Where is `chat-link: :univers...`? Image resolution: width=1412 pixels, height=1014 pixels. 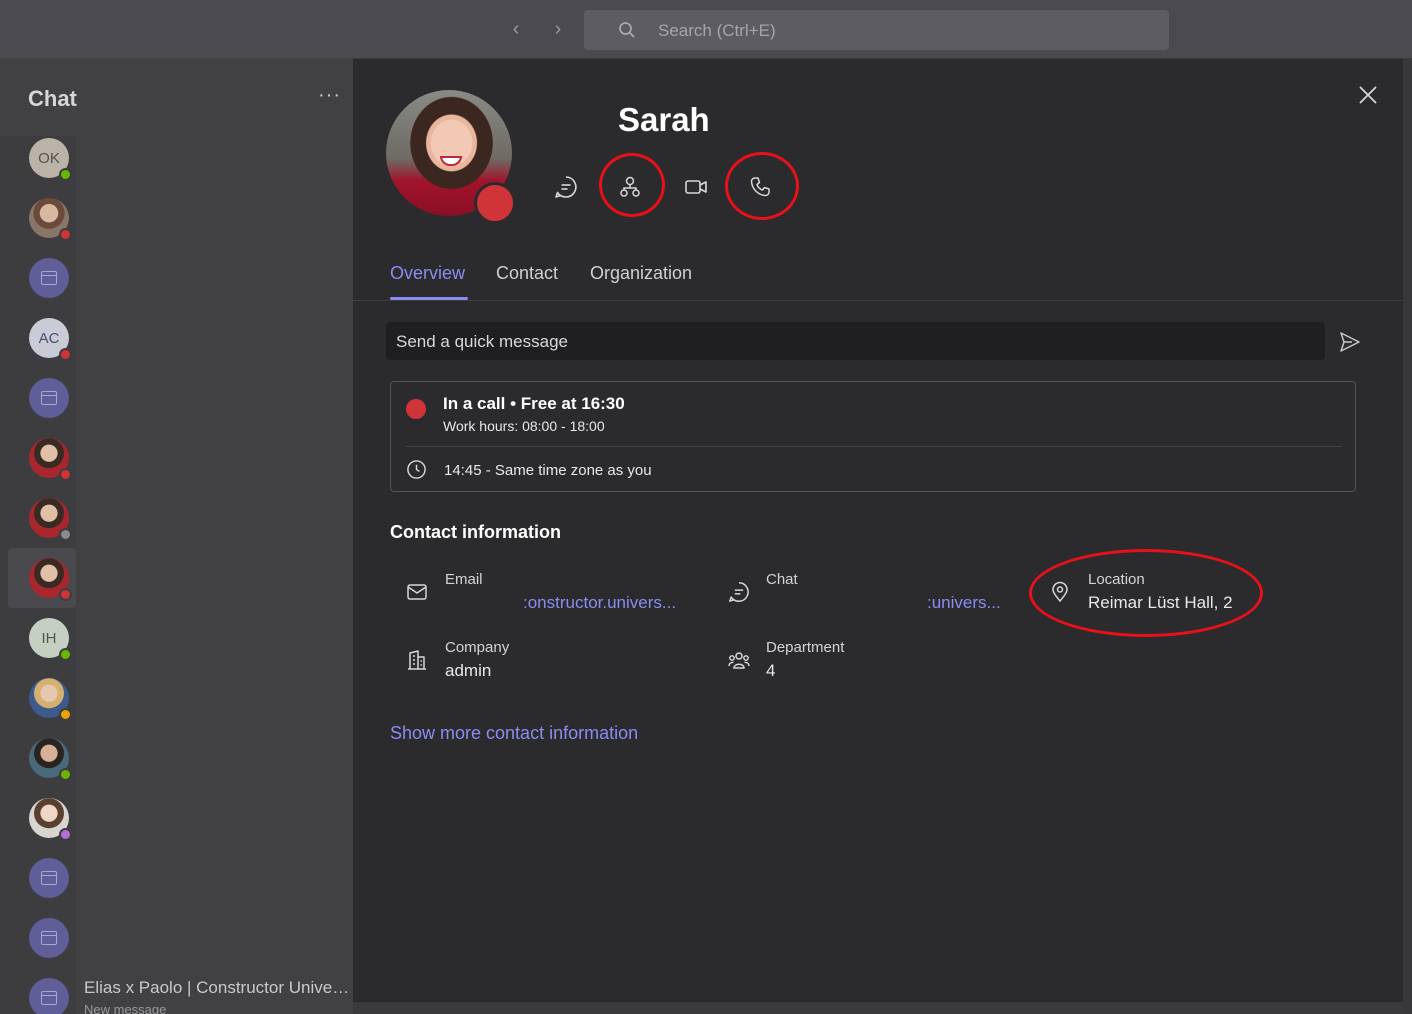 chat-link: :univers... is located at coordinates (964, 603).